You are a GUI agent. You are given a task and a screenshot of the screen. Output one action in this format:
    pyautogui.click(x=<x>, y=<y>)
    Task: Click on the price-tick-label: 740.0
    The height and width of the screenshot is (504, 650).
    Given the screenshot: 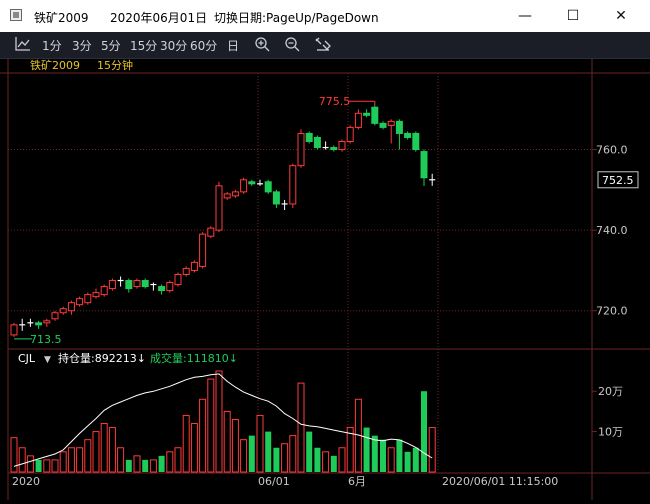 What is the action you would take?
    pyautogui.click(x=612, y=230)
    